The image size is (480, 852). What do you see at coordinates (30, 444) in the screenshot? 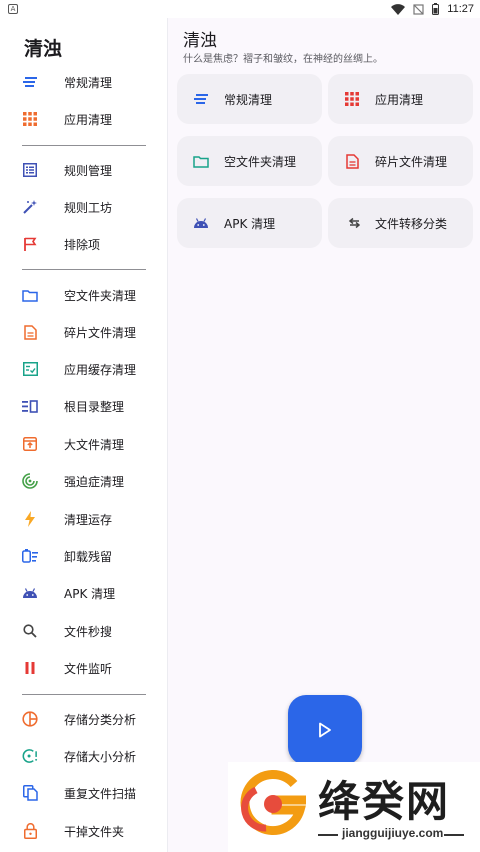
I see `archive-icon` at bounding box center [30, 444].